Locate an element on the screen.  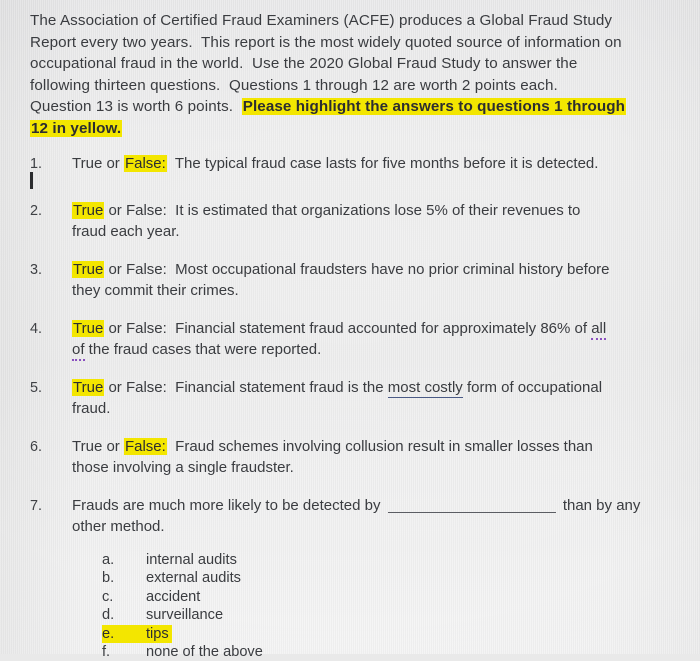
option-d-letter: d. is located at coordinates (108, 615).